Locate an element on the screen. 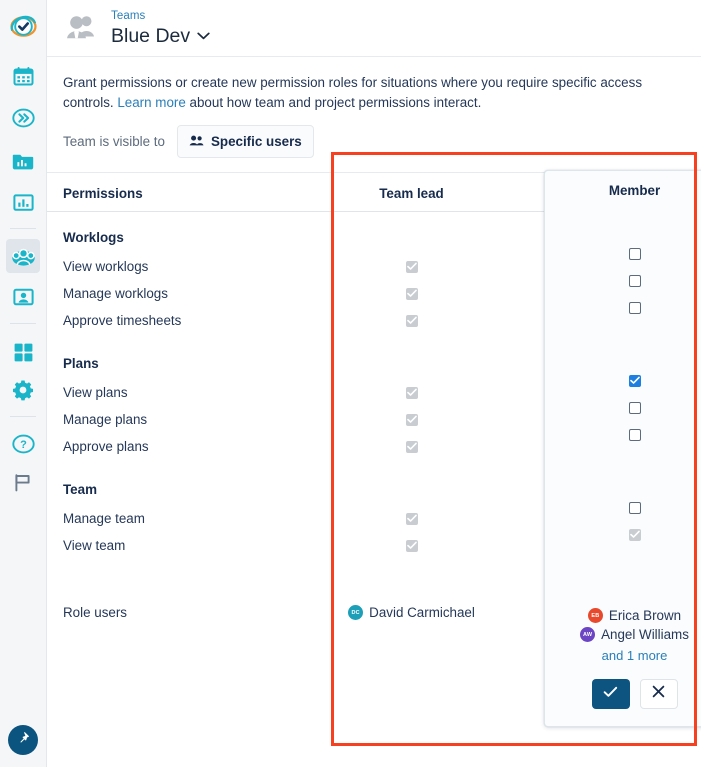  page-header: Teams Blue Dev is located at coordinates (374, 28).